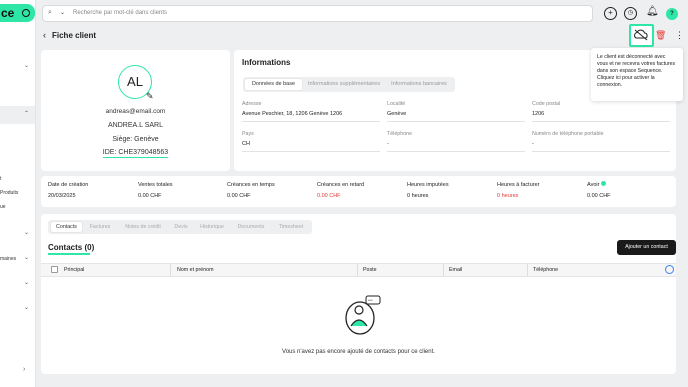  Describe the element at coordinates (397, 114) in the screenshot. I see `field-value: Genève` at that location.